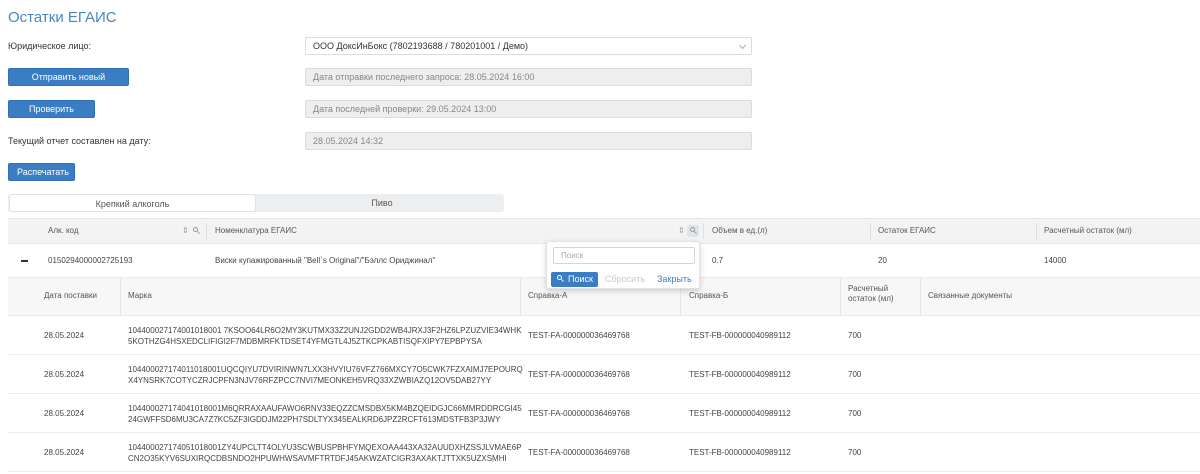 The image size is (1200, 474). Describe the element at coordinates (709, 295) in the screenshot. I see `column-header-ref-b: Справка-Б` at that location.